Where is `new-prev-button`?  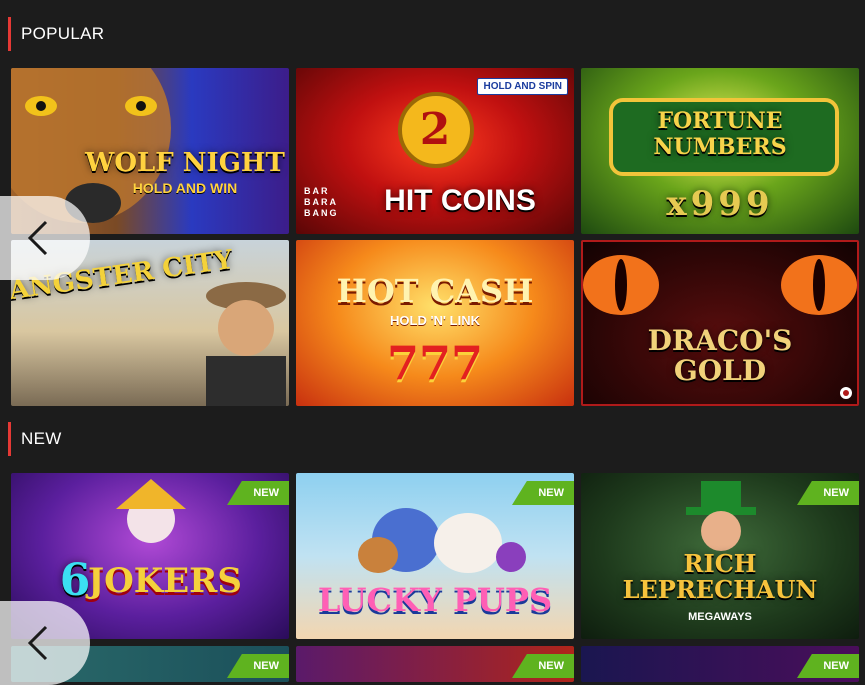 new-prev-button is located at coordinates (45, 643).